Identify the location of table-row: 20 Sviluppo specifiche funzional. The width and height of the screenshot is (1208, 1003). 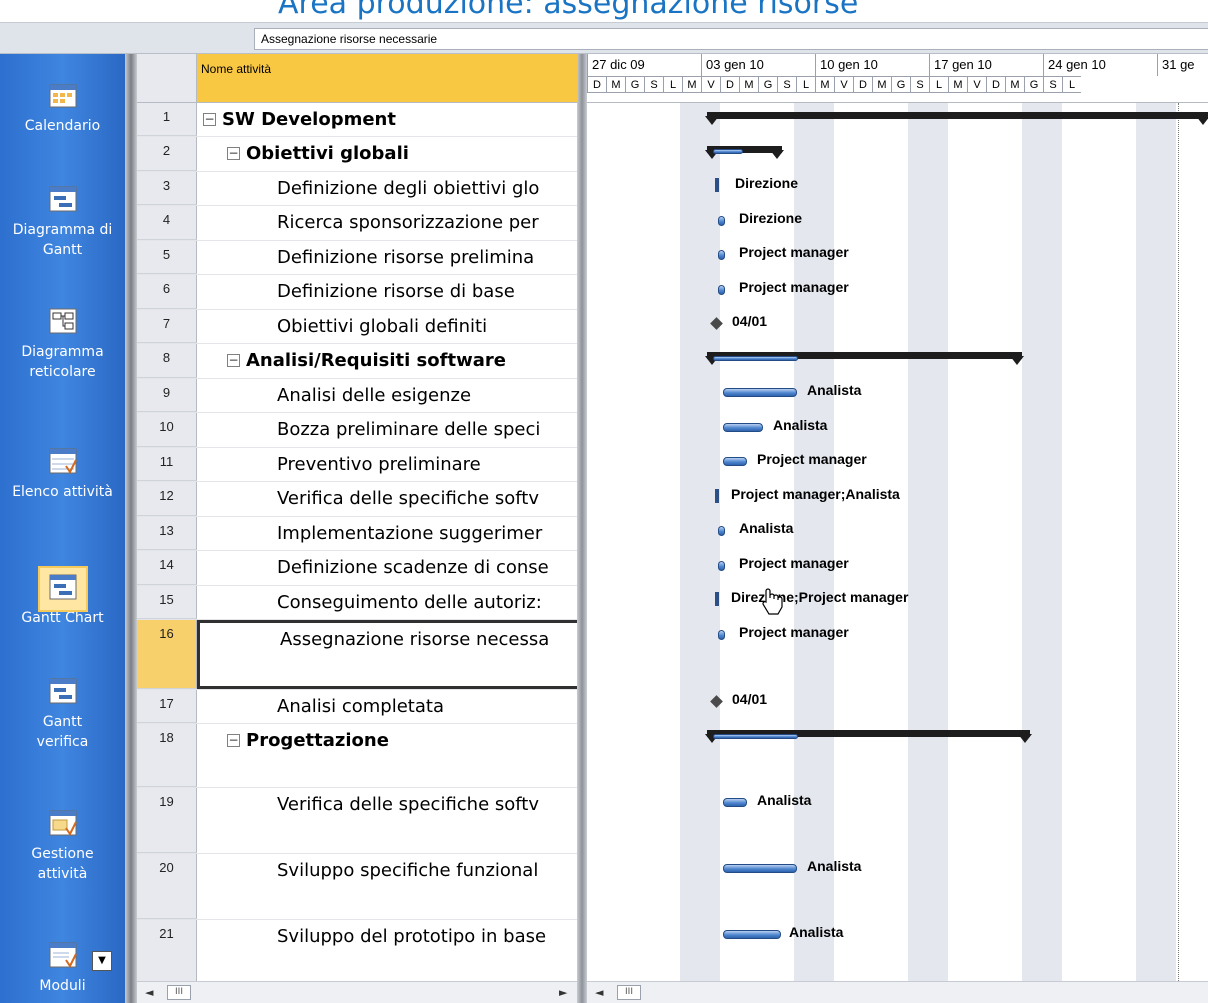
(357, 887).